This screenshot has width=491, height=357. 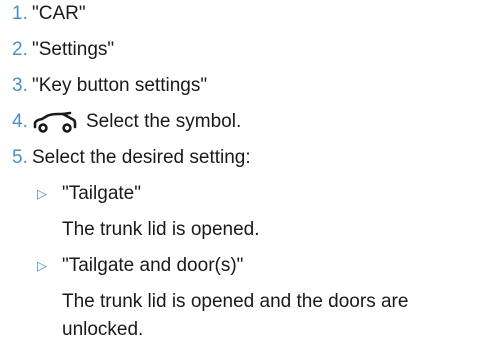 I want to click on step-number: 2., so click(x=20, y=49).